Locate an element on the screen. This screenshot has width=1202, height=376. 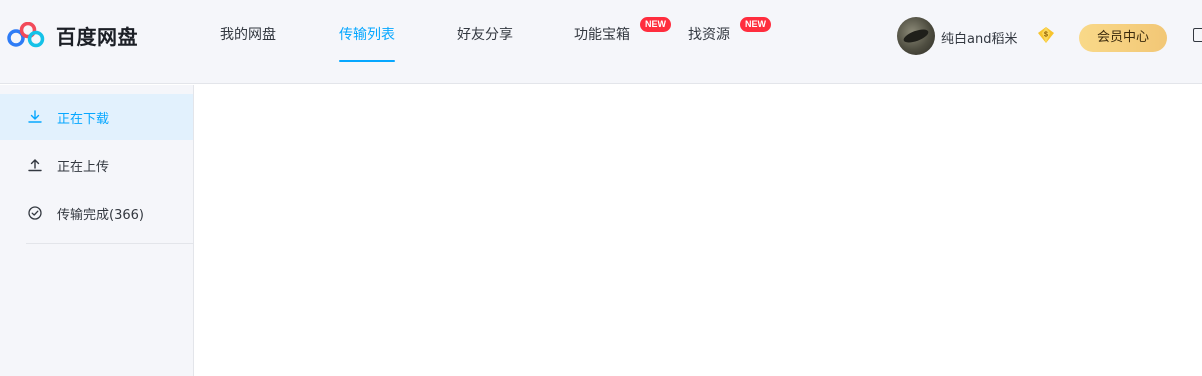
vip-center-button: 会员中心 is located at coordinates (1123, 38).